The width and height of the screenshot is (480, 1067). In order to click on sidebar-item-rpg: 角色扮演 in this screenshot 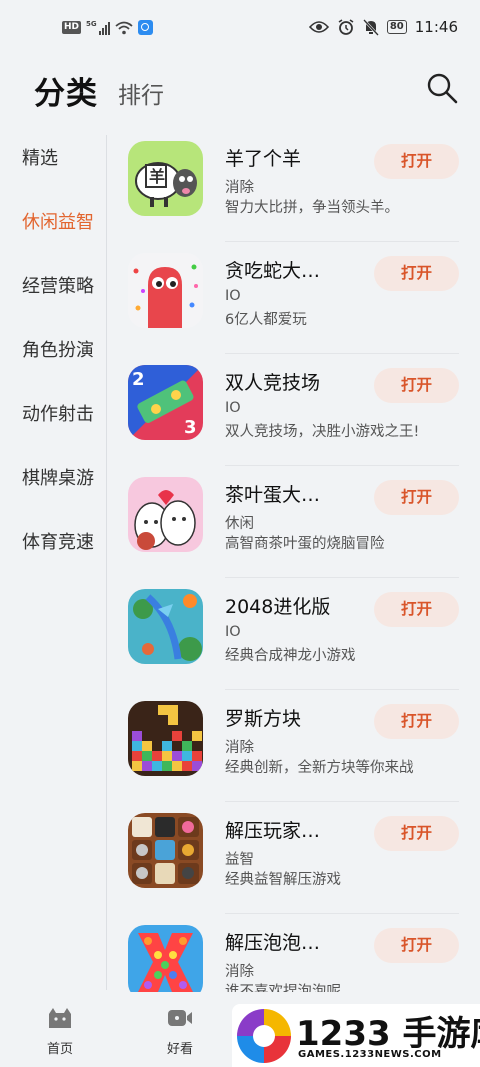, I will do `click(58, 349)`.